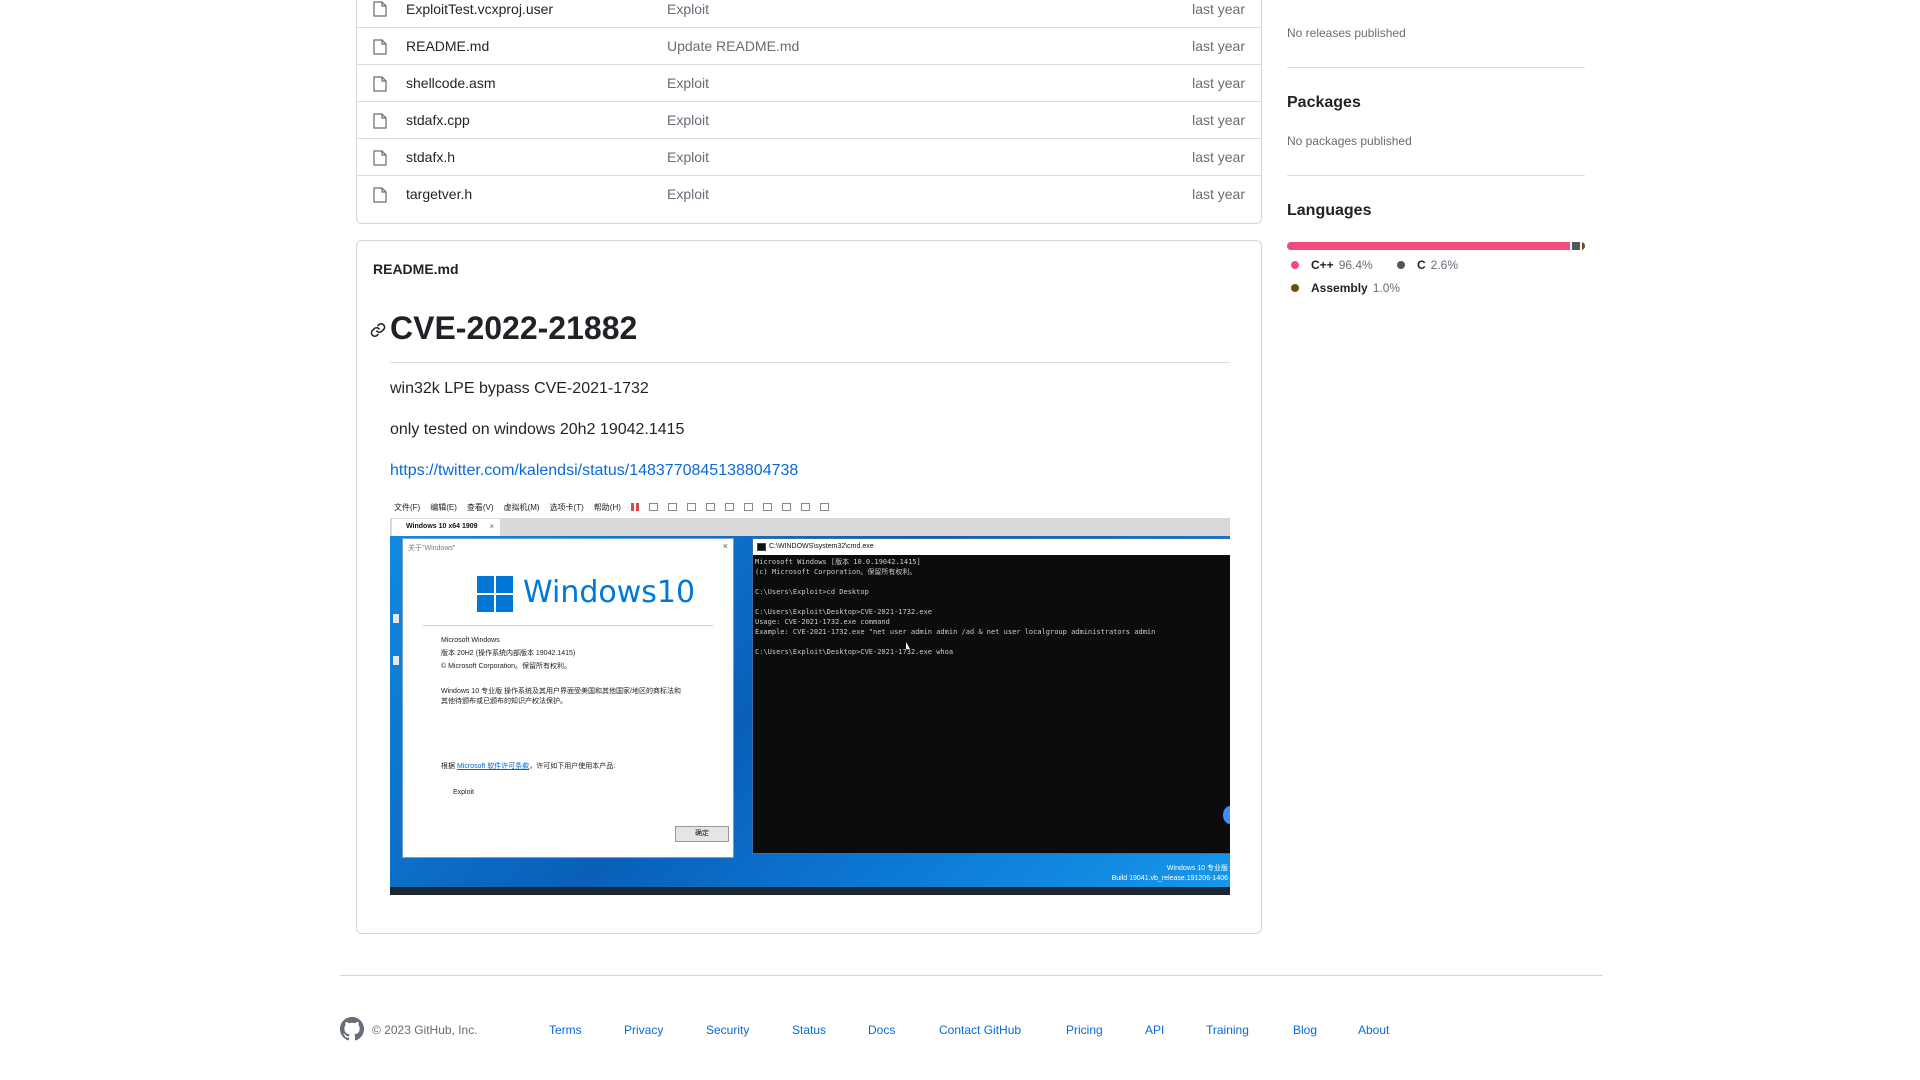  Describe the element at coordinates (504, 701) in the screenshot. I see `about-line: 其他待颁布或已颁布的知识产权法保护。` at that location.